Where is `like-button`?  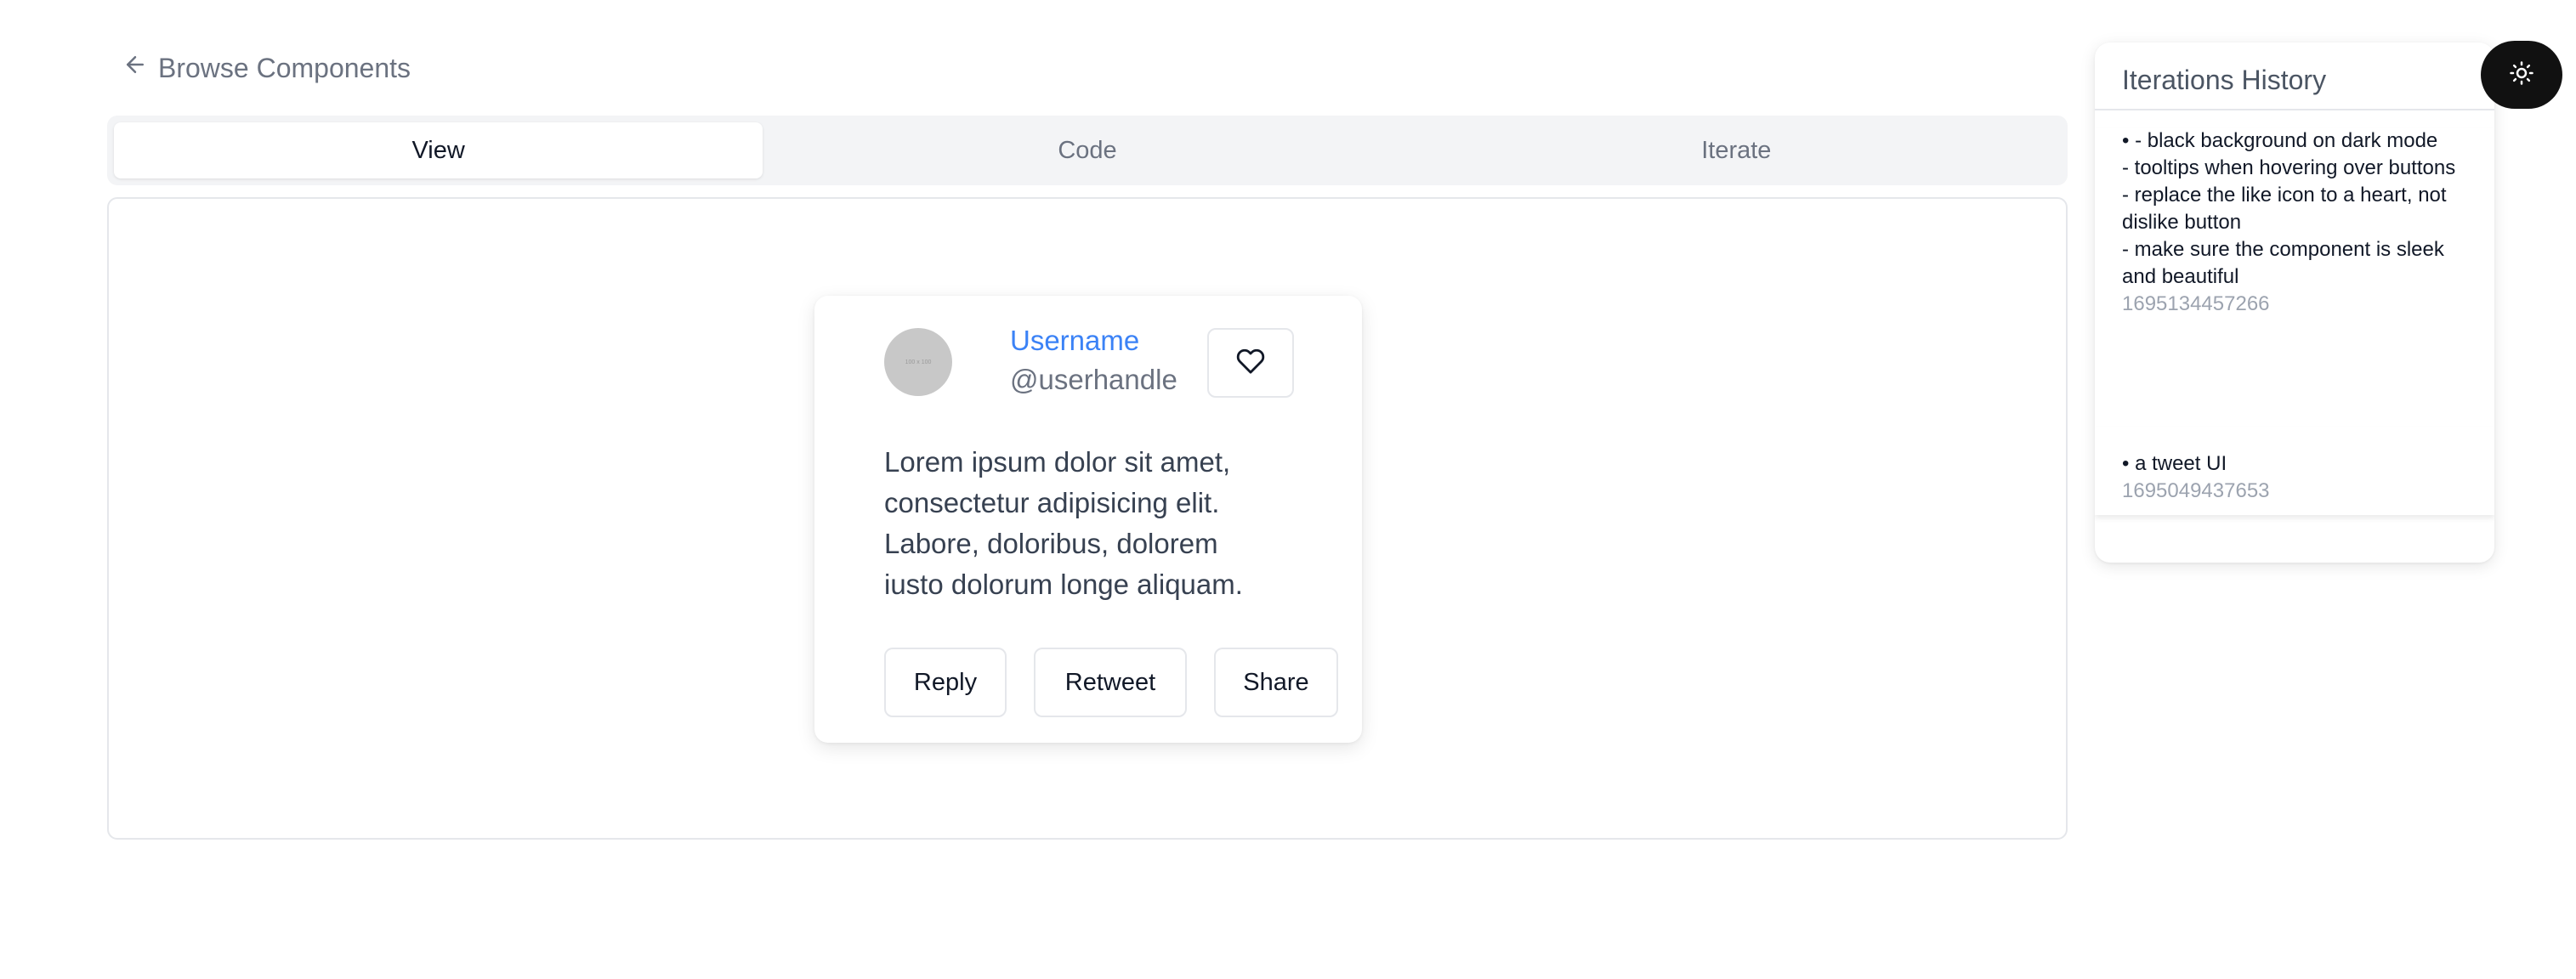
like-button is located at coordinates (1251, 363).